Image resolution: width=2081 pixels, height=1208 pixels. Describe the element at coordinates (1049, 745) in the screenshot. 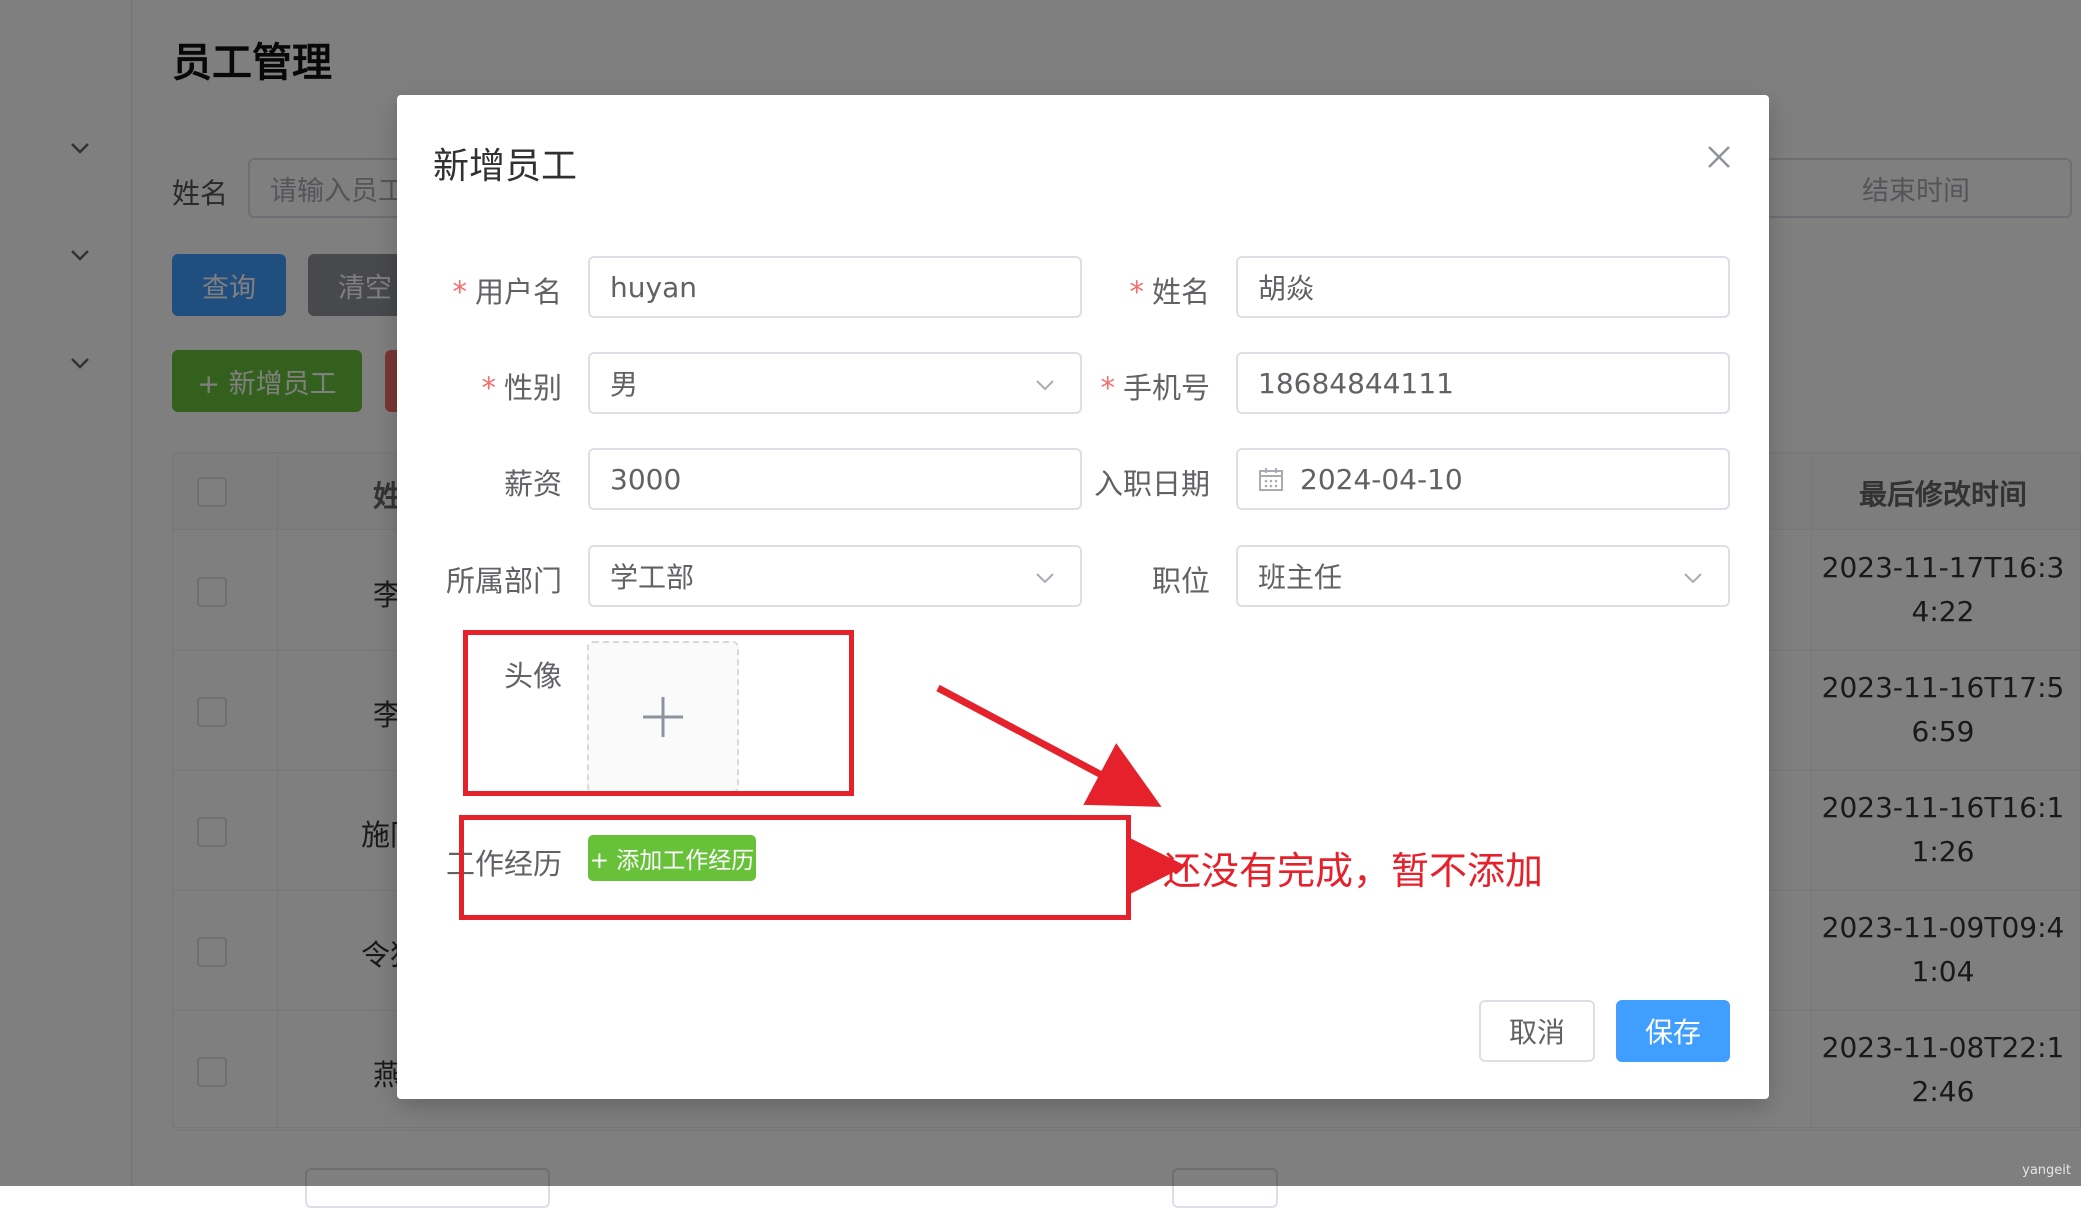

I see `arrow-icon` at that location.